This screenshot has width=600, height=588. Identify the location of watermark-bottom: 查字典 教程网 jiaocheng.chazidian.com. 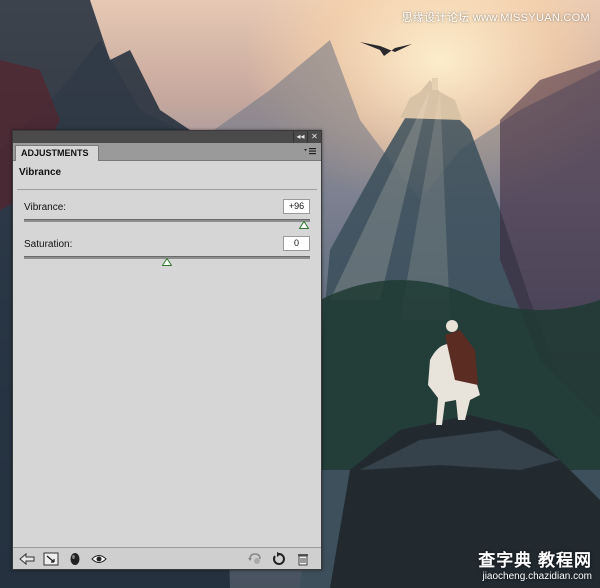
(522, 564).